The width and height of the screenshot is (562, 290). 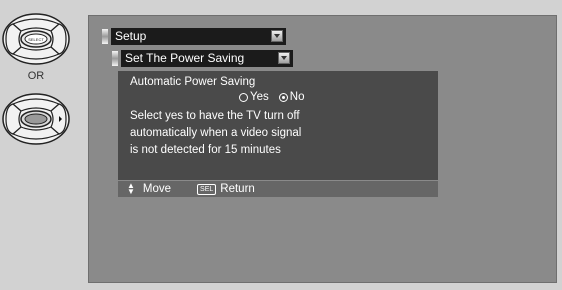 I want to click on submenu-bar: Set The Power Saving, so click(x=202, y=58).